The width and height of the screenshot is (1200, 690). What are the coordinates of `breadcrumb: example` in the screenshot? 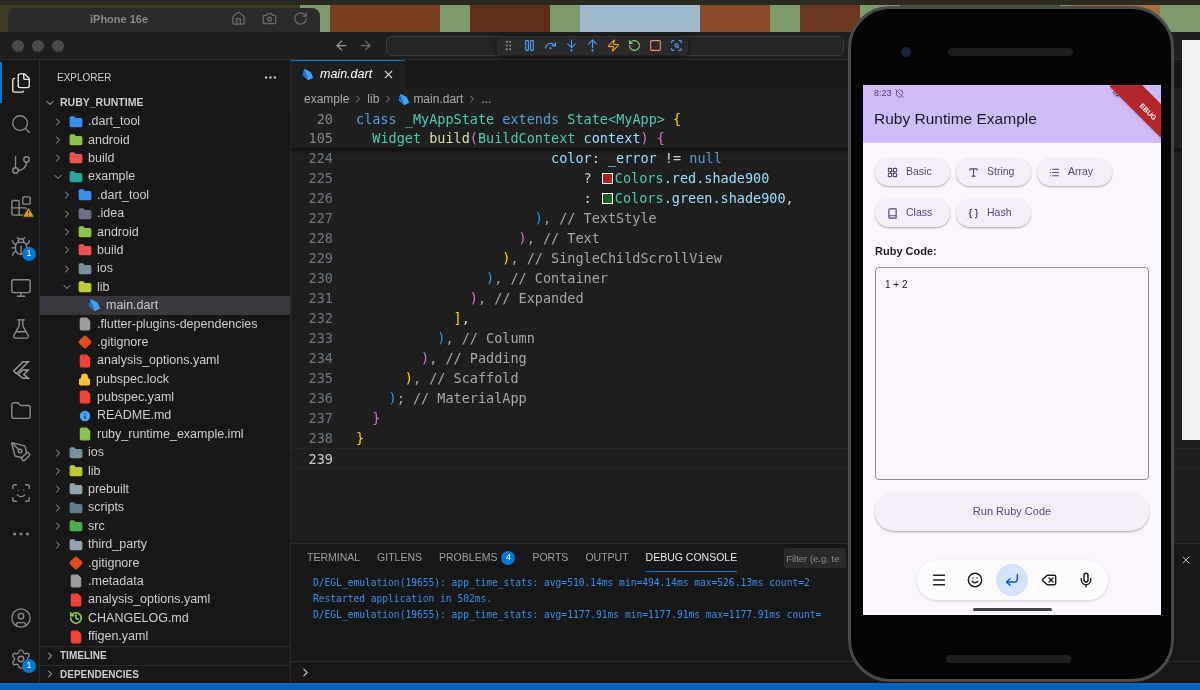 It's located at (327, 99).